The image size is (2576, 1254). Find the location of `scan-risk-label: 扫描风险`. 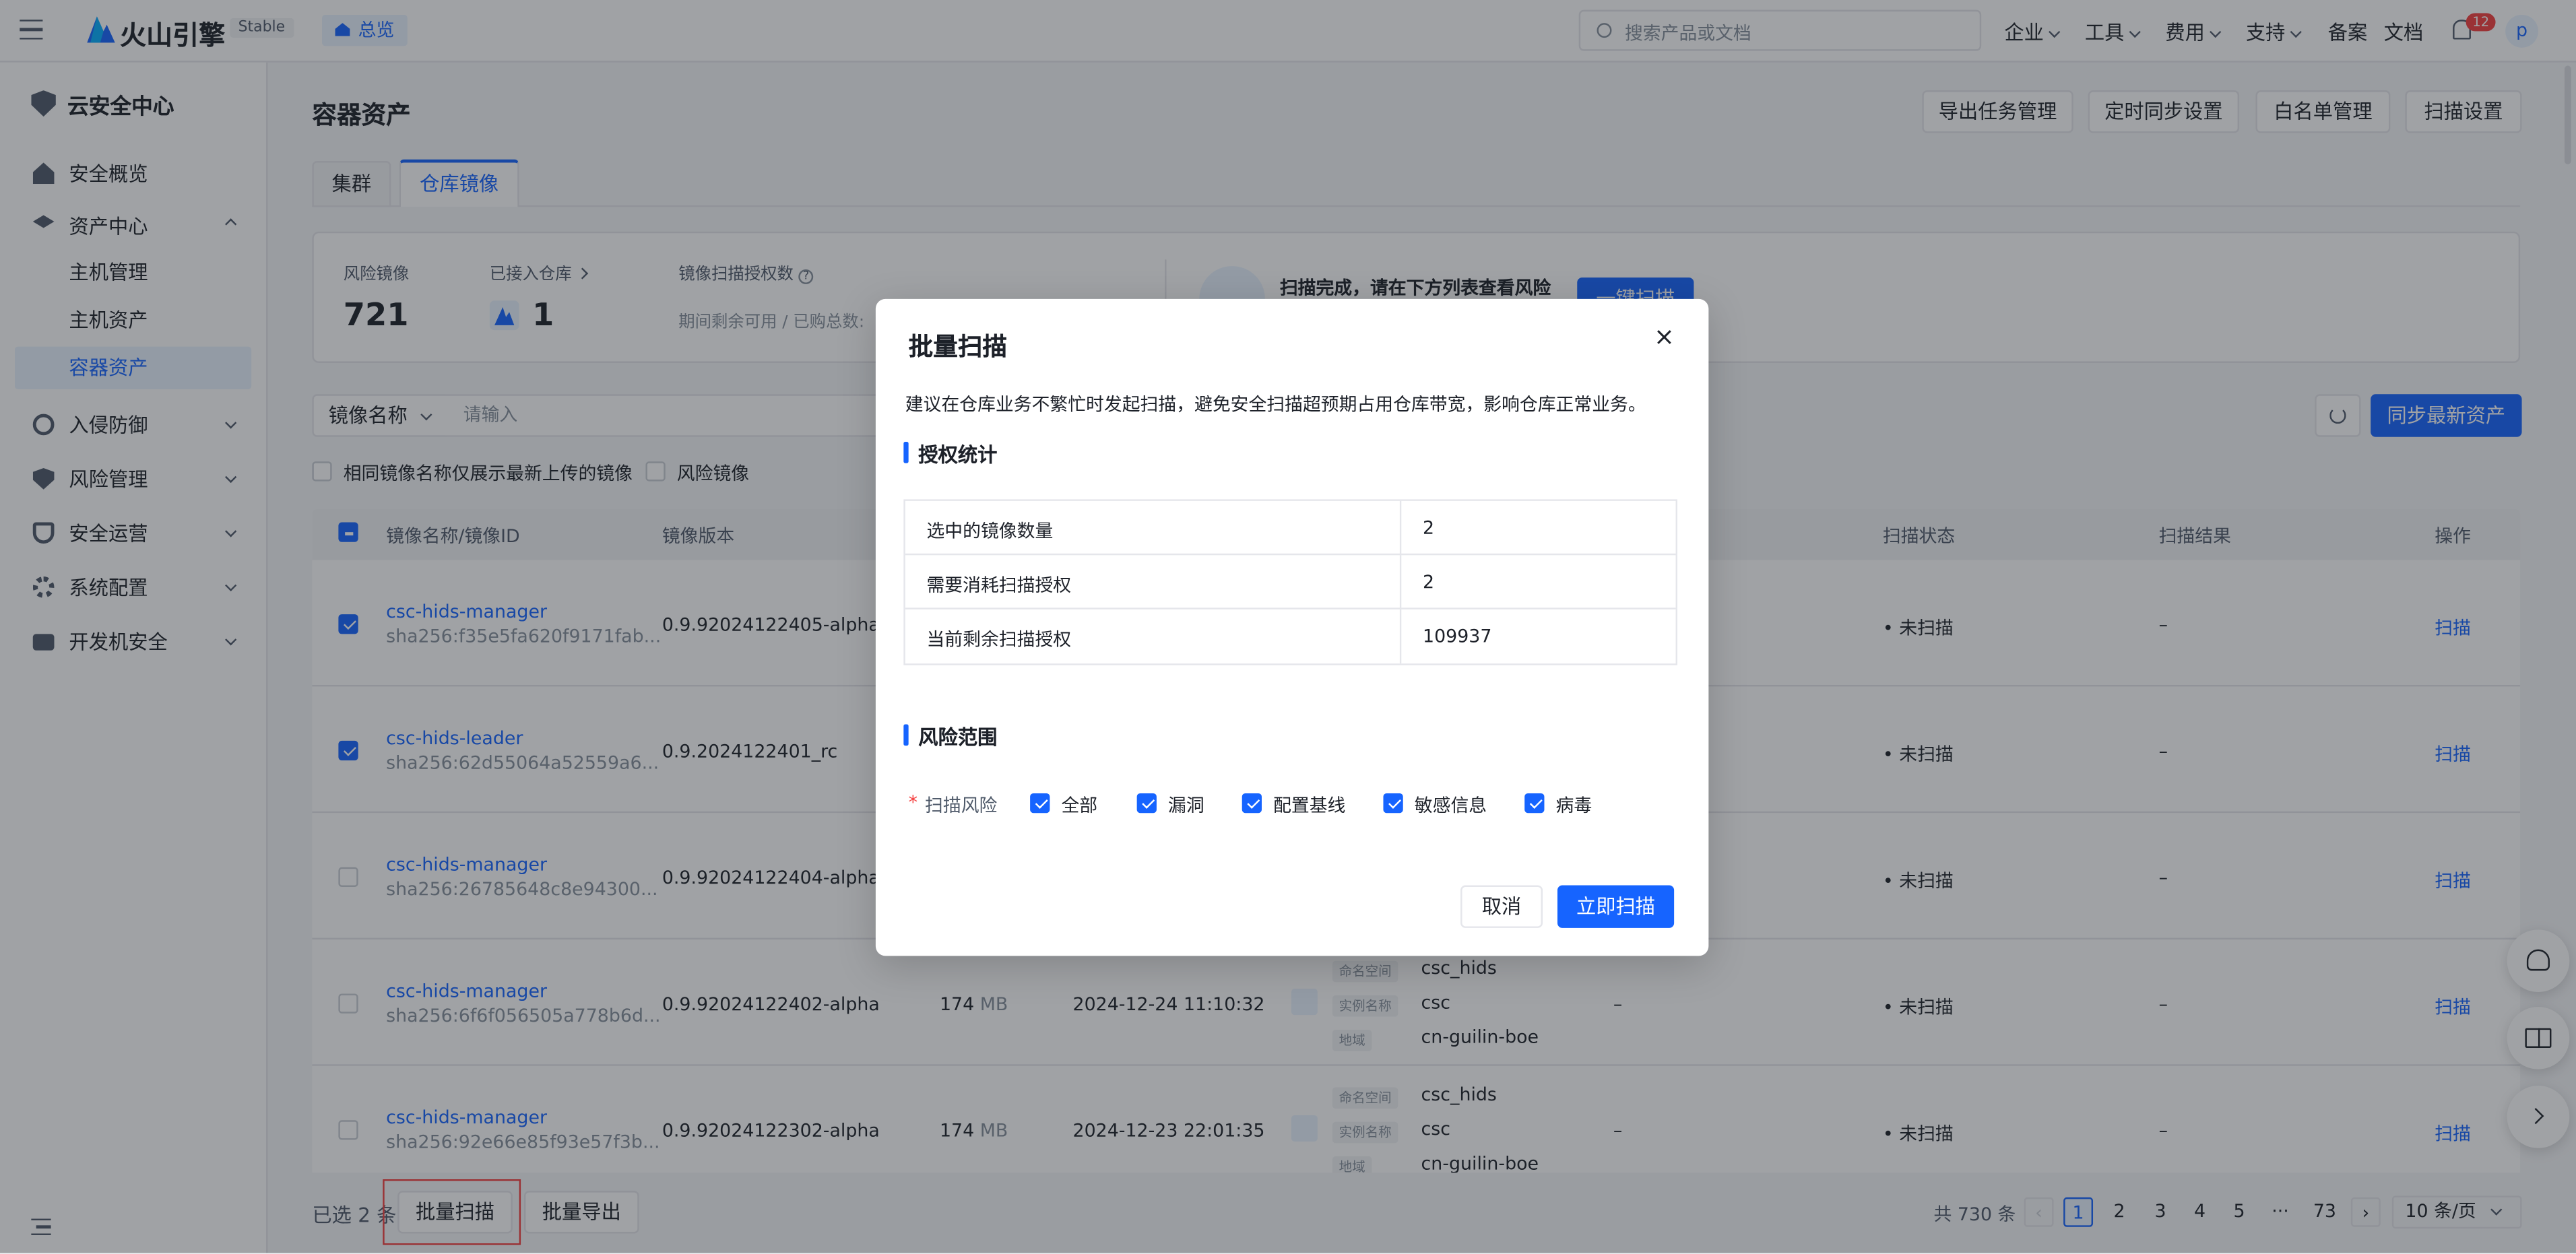

scan-risk-label: 扫描风险 is located at coordinates (962, 806).